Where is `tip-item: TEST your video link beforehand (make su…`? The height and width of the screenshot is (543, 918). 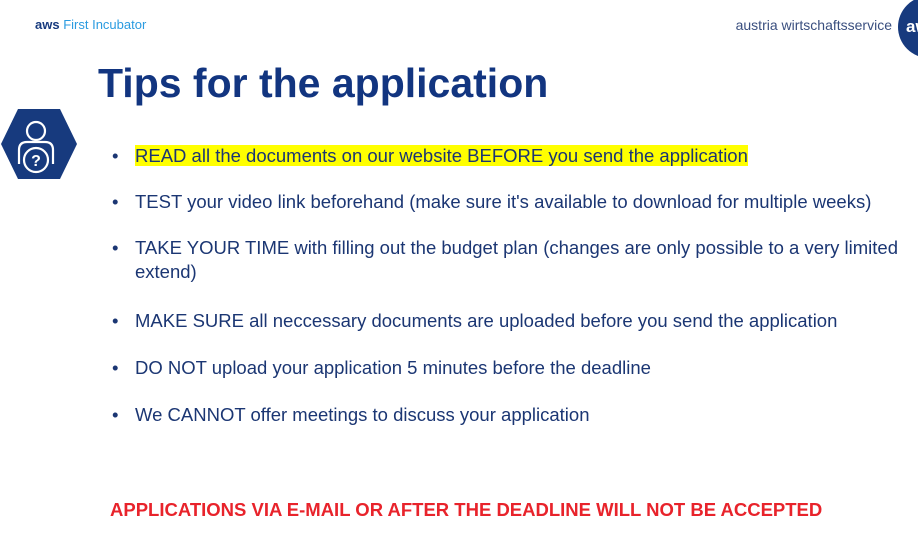 tip-item: TEST your video link beforehand (make su… is located at coordinates (507, 202).